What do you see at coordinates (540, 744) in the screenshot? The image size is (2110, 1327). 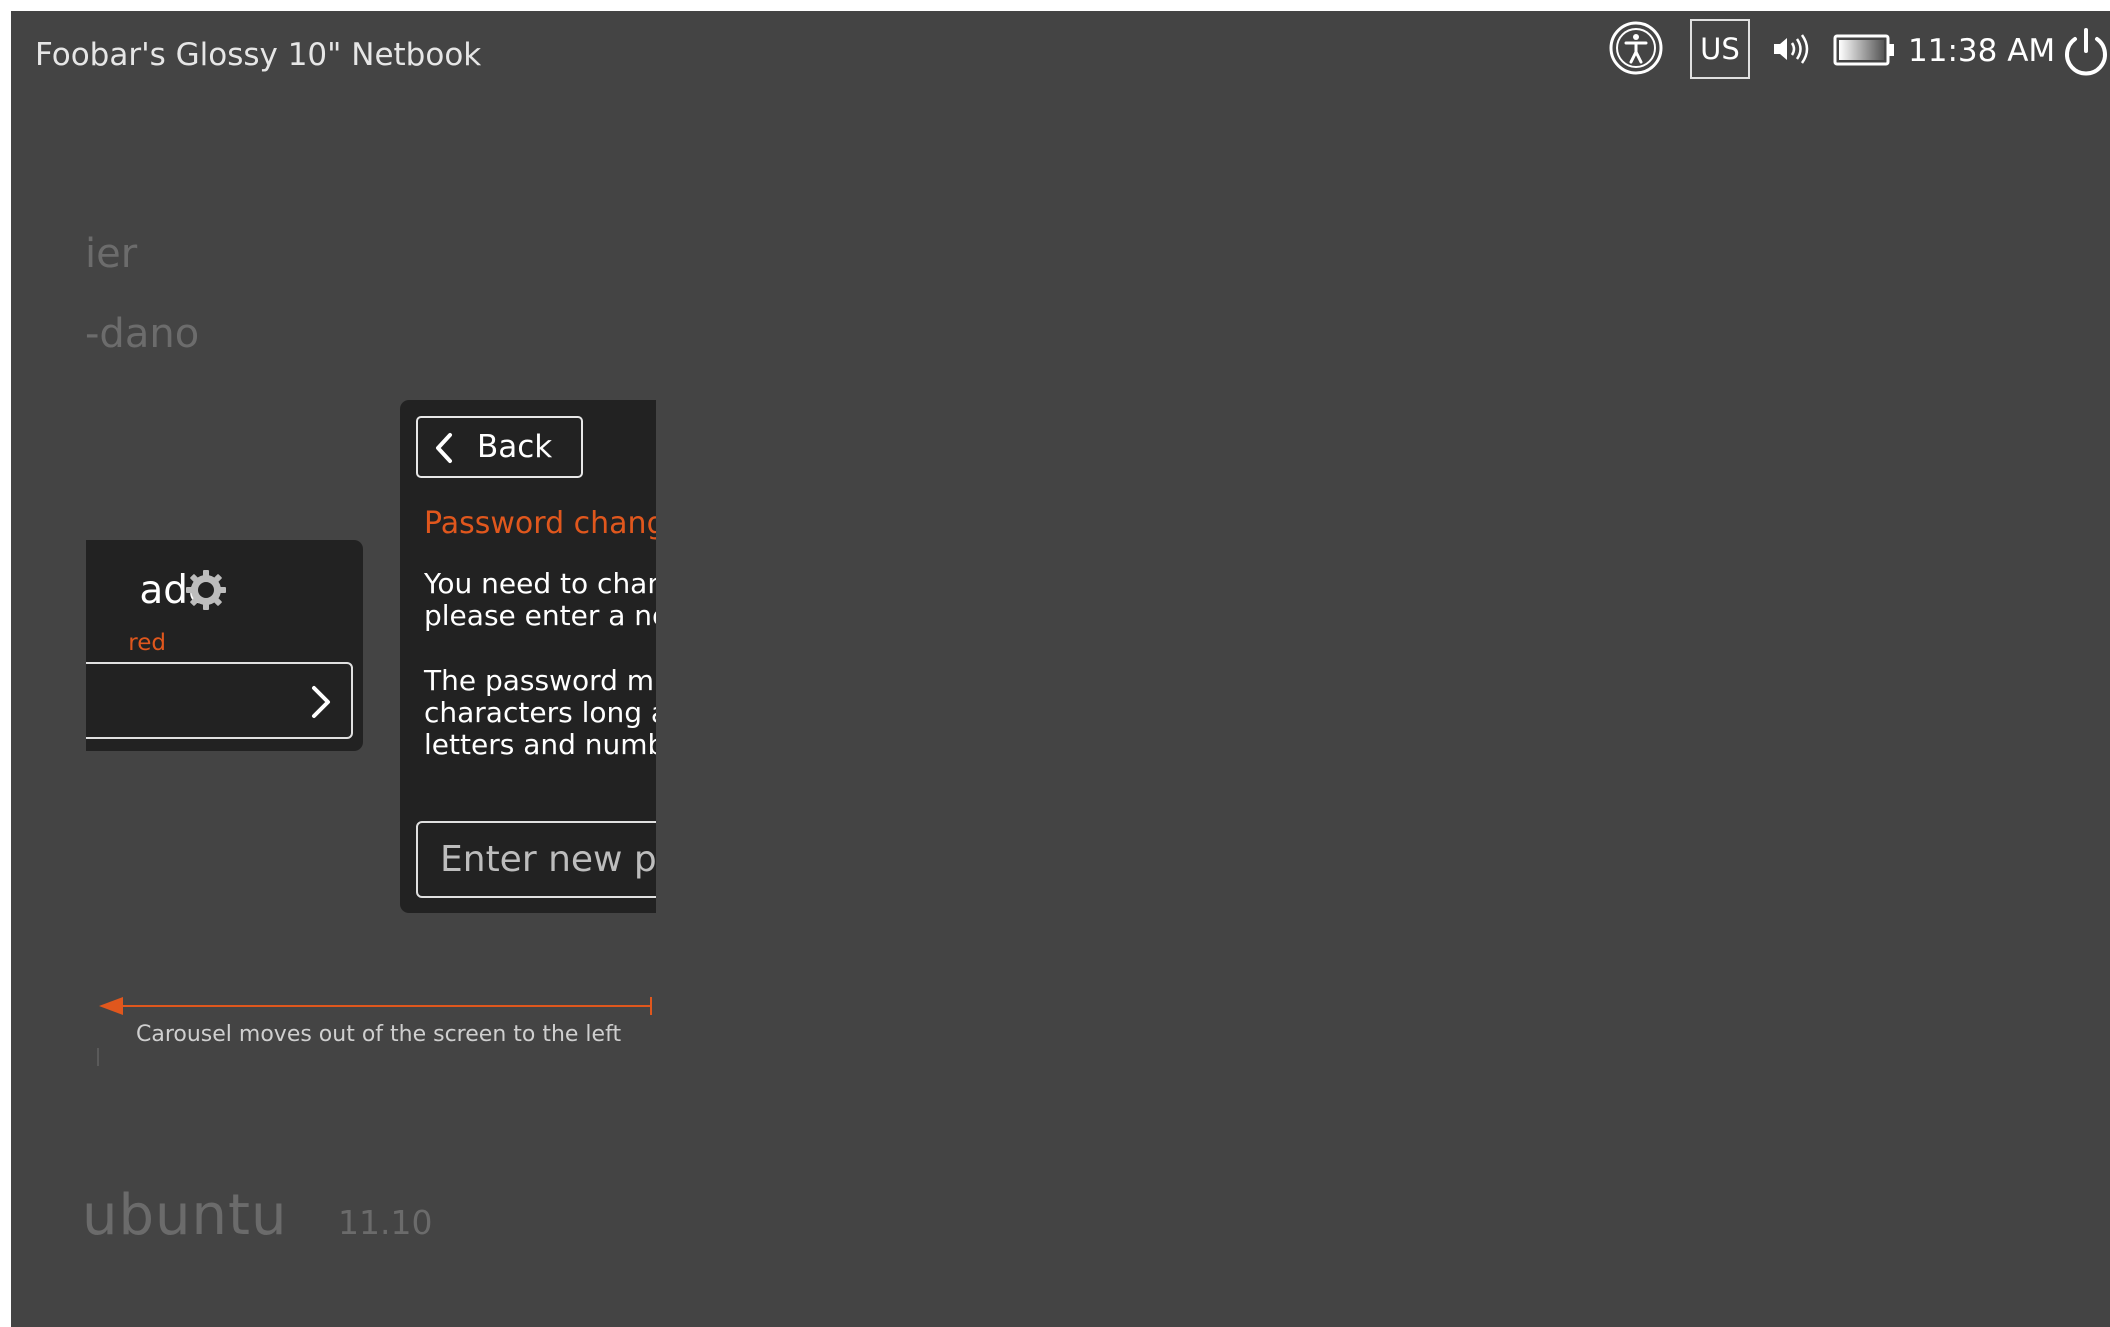 I see `requirement-line: letters and numb` at bounding box center [540, 744].